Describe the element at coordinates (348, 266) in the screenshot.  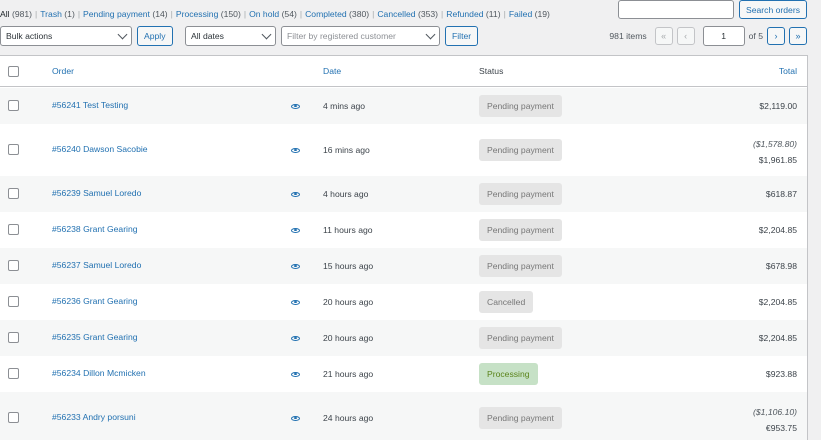
I see `order-date: 15 hours ago` at that location.